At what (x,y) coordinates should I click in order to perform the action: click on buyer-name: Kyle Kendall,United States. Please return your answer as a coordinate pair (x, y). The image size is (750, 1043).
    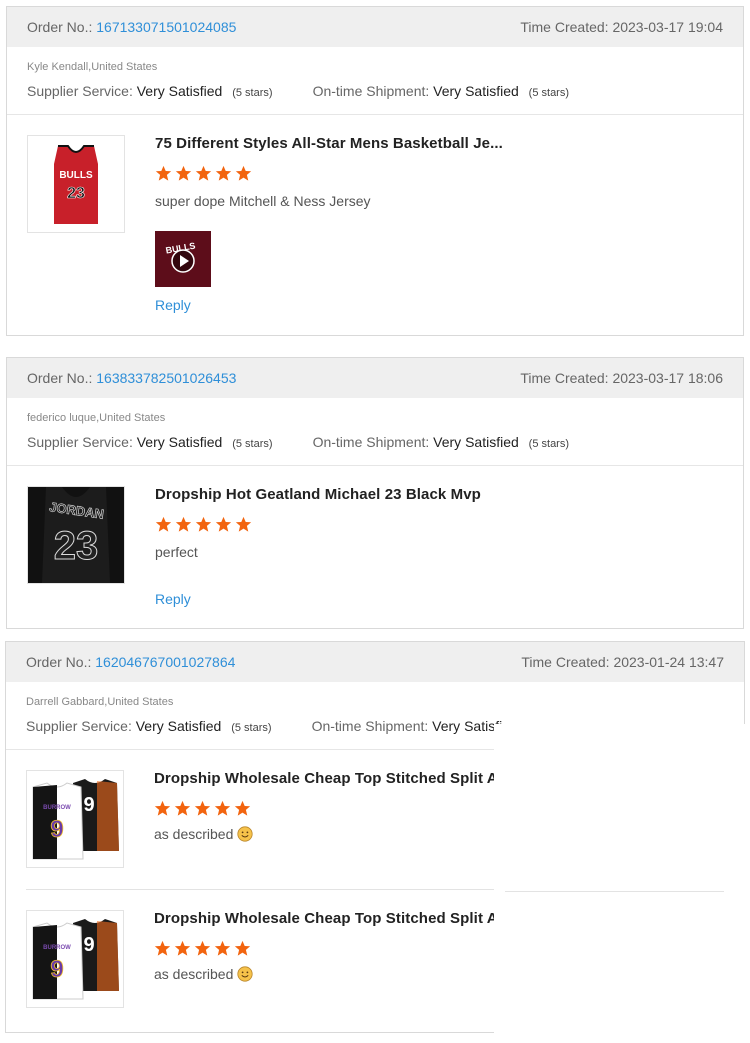
    Looking at the image, I should click on (92, 67).